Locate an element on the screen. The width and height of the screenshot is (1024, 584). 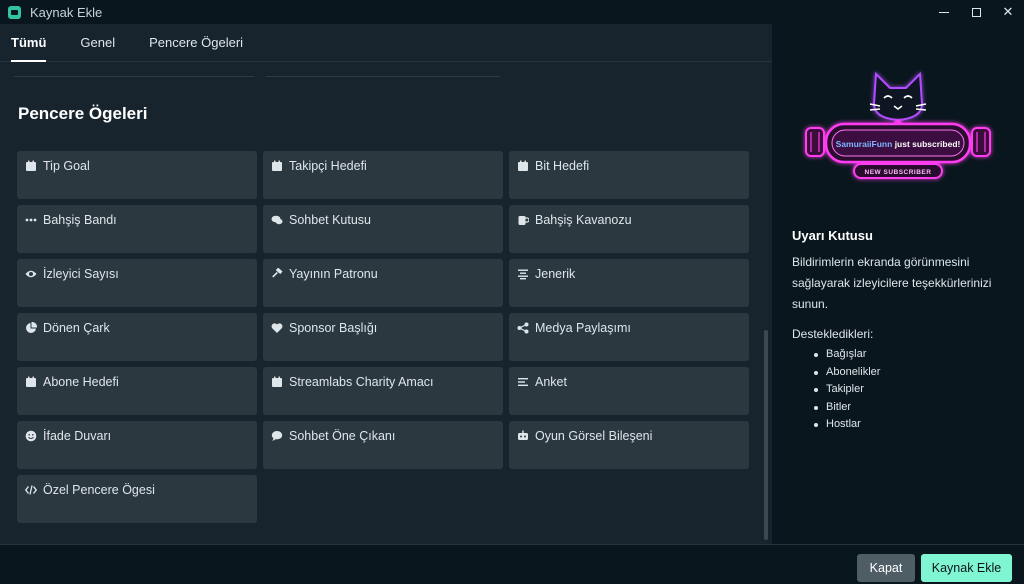
jar-icon is located at coordinates (523, 220).